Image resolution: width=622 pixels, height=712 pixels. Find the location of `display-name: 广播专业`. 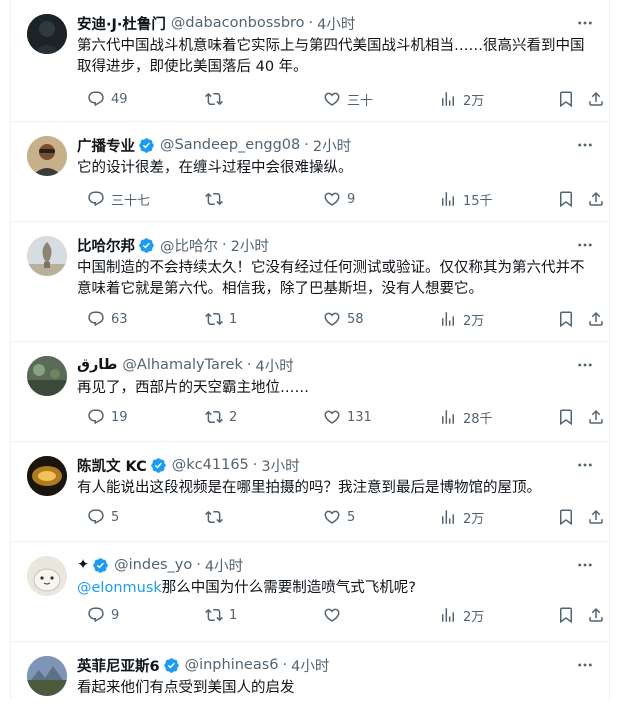

display-name: 广播专业 is located at coordinates (106, 145).